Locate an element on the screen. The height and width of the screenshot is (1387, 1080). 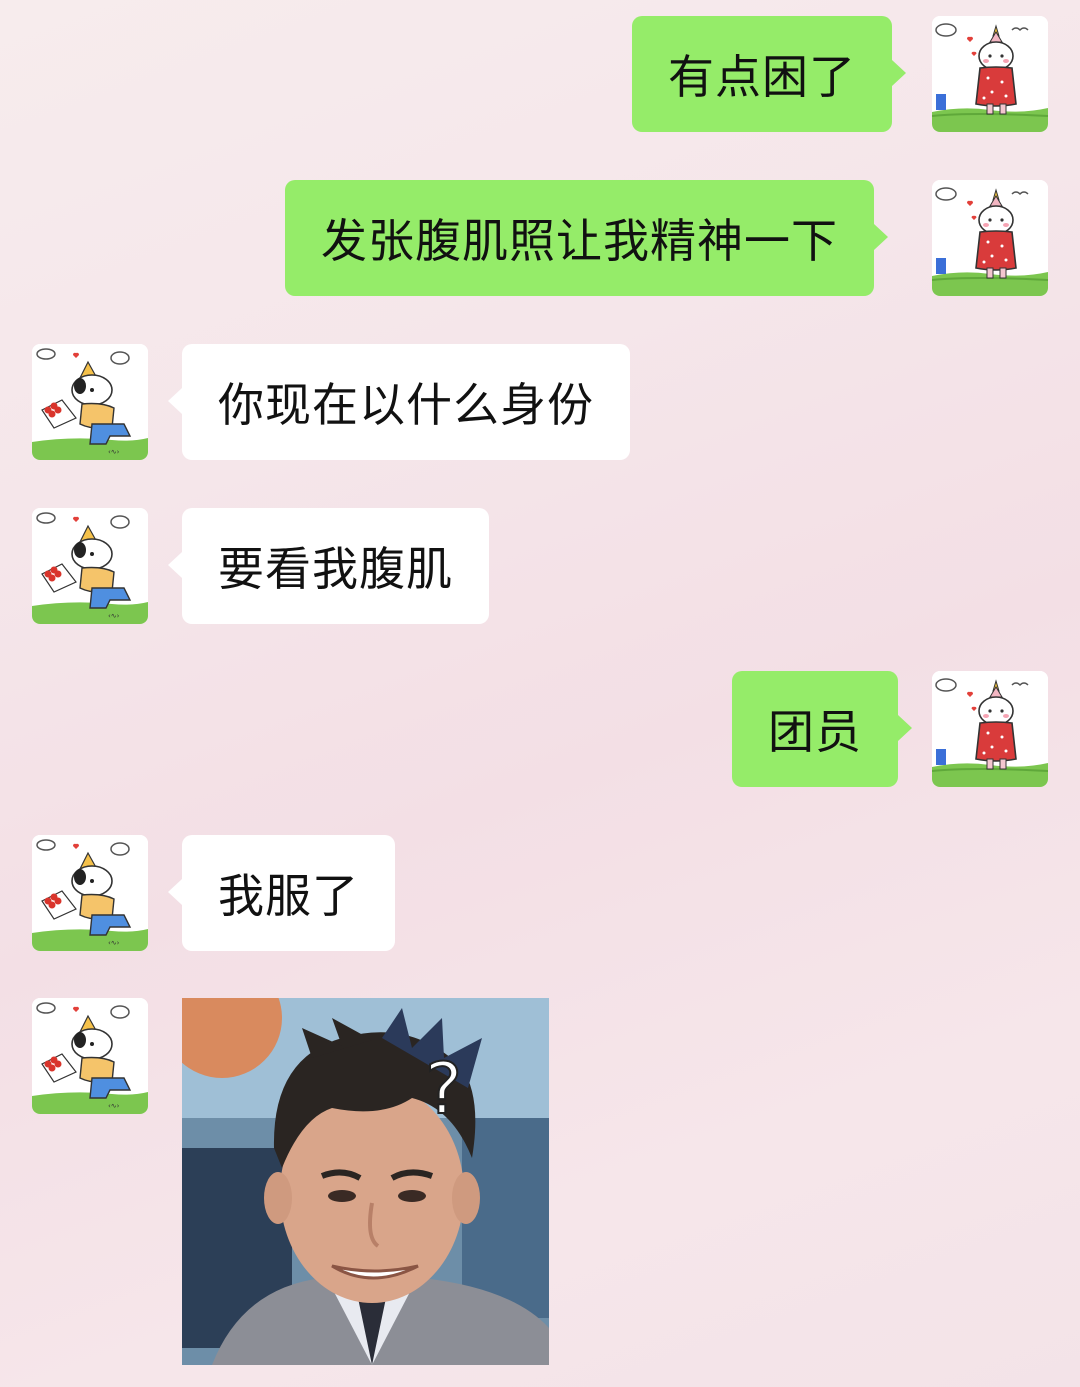
sticker-image: ? is located at coordinates (365, 1181).